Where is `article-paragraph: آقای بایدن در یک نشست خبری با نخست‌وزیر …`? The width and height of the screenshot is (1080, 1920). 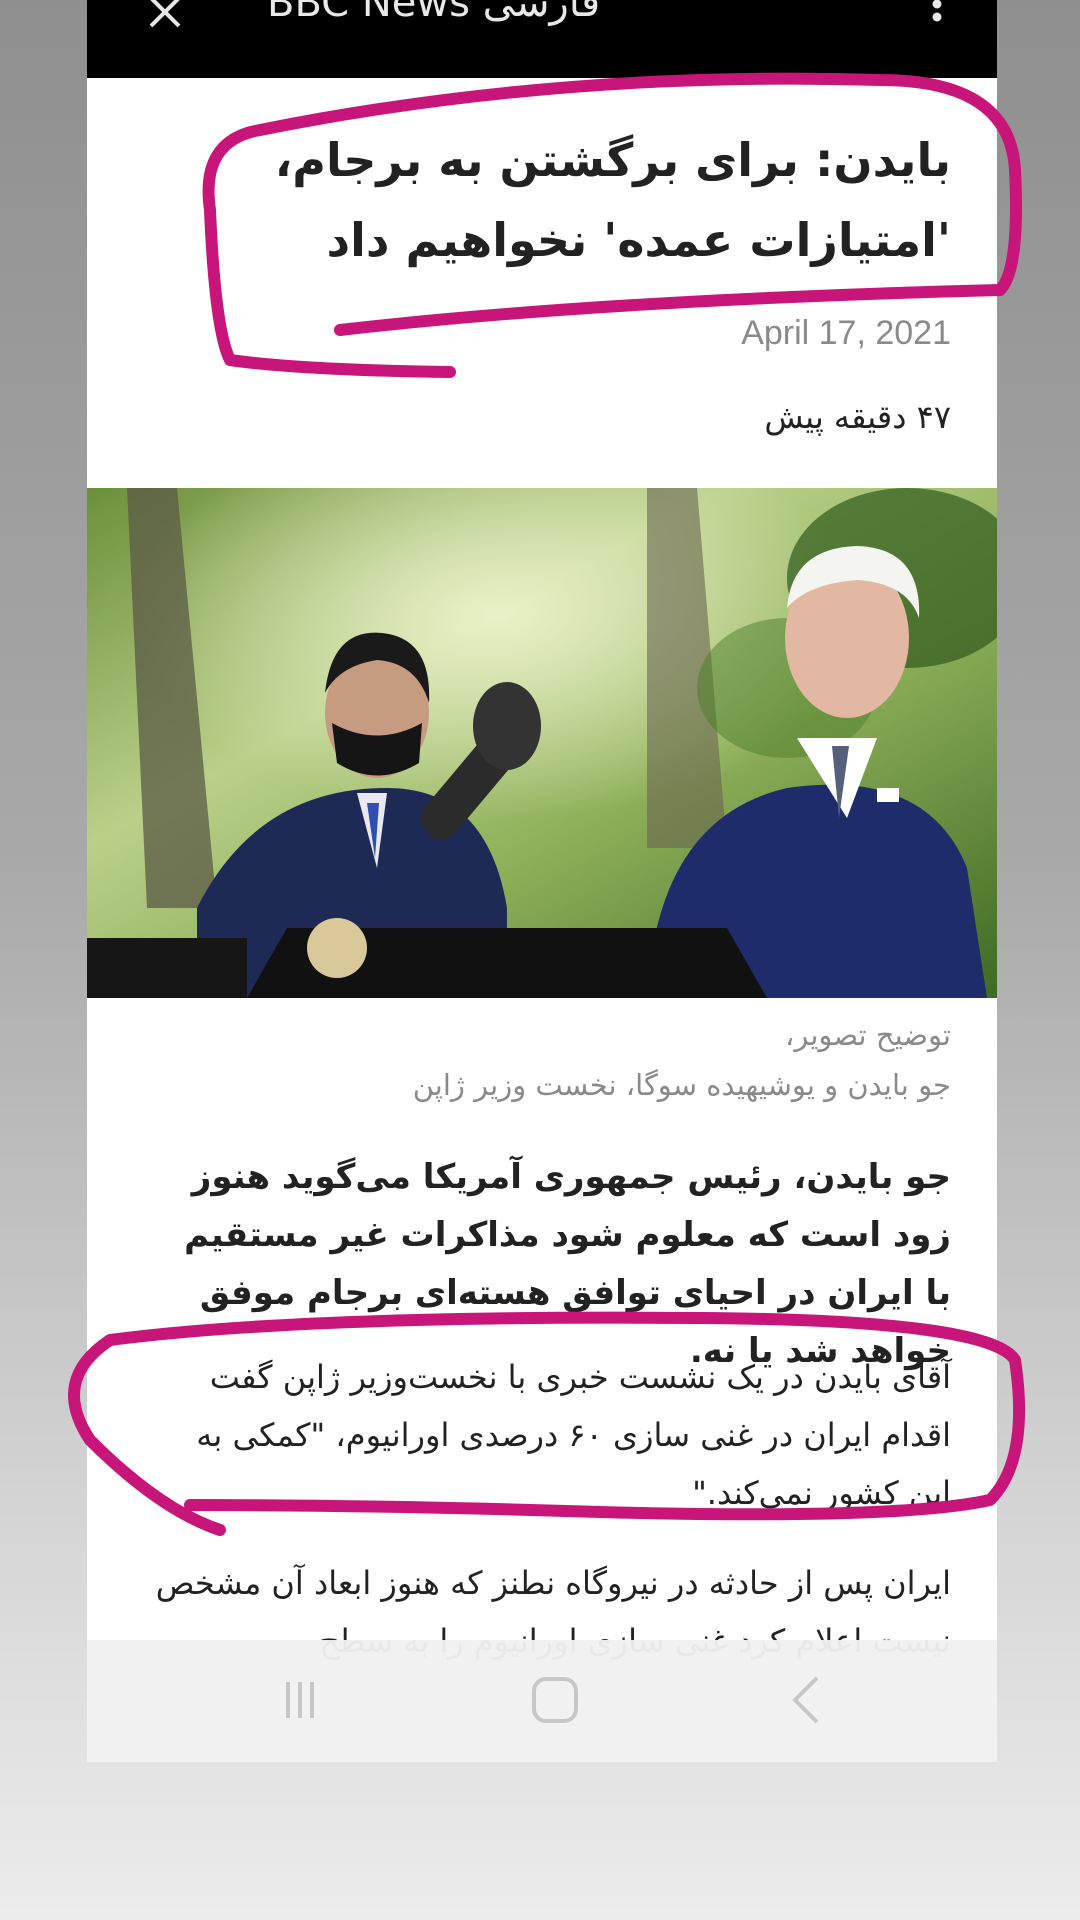
article-paragraph: آقای بایدن در یک نشست خبری با نخست‌وزیر … is located at coordinates (573, 1435).